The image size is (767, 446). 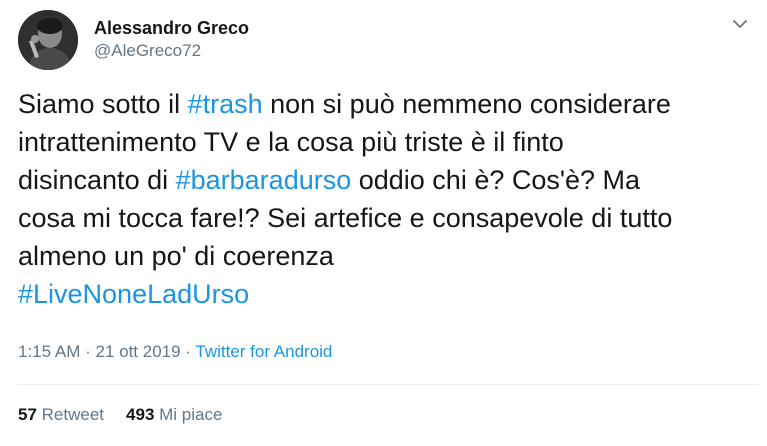 I want to click on like-count: 493, so click(x=140, y=414).